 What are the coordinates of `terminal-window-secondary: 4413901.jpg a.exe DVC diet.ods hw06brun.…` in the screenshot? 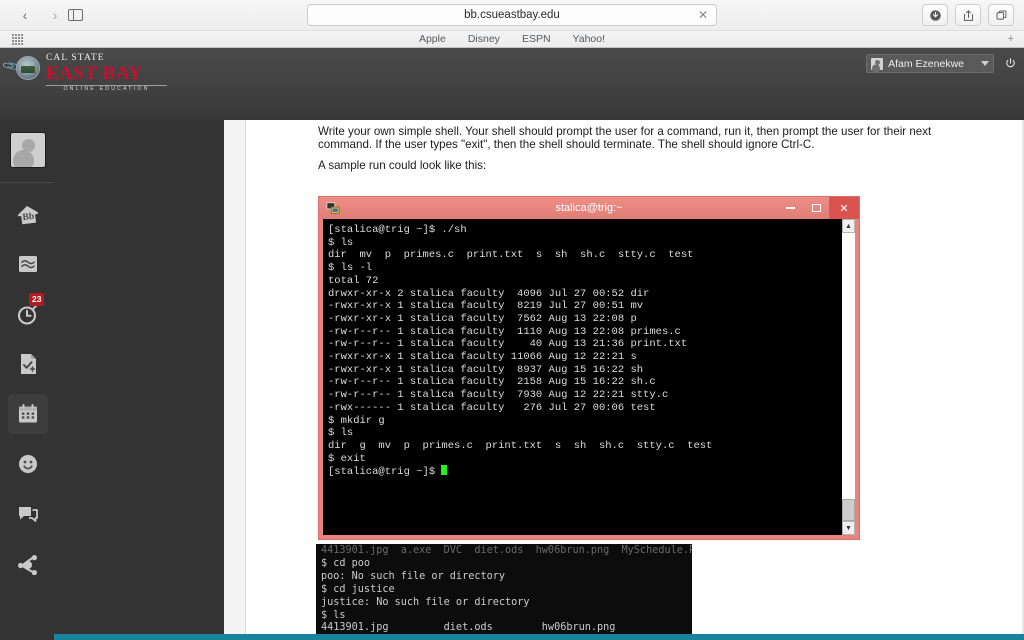 It's located at (504, 592).